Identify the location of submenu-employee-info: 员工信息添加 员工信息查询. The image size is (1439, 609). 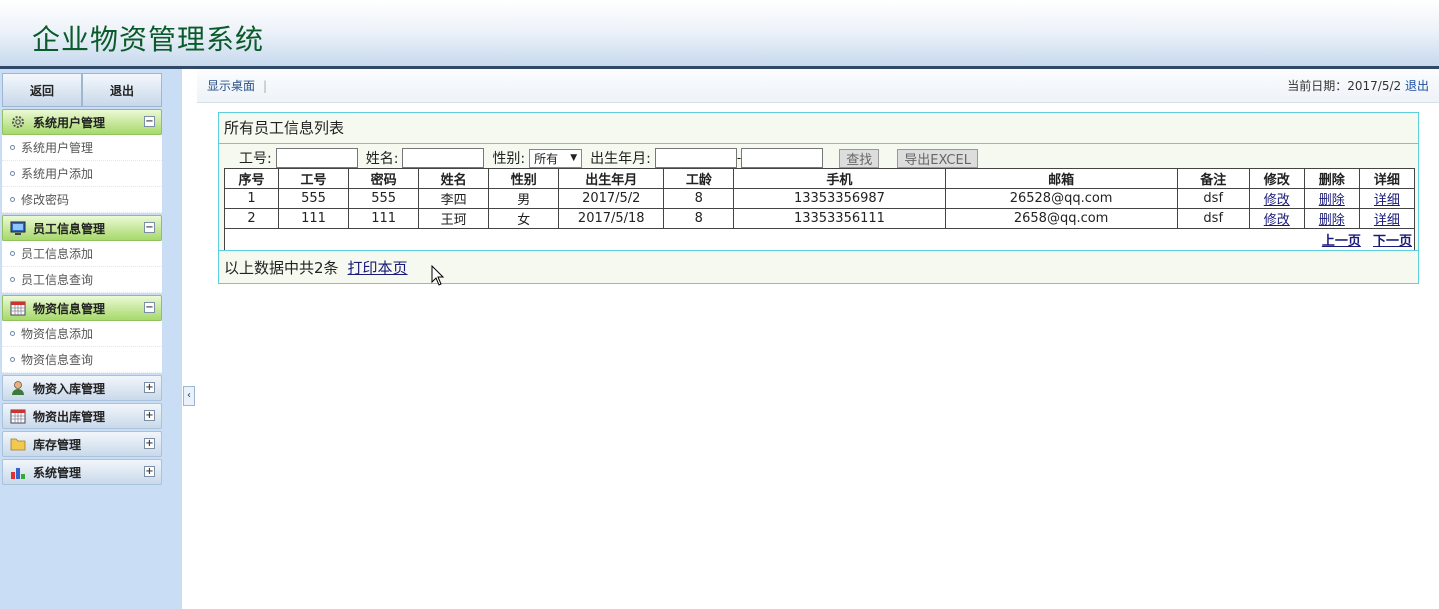
(82, 267).